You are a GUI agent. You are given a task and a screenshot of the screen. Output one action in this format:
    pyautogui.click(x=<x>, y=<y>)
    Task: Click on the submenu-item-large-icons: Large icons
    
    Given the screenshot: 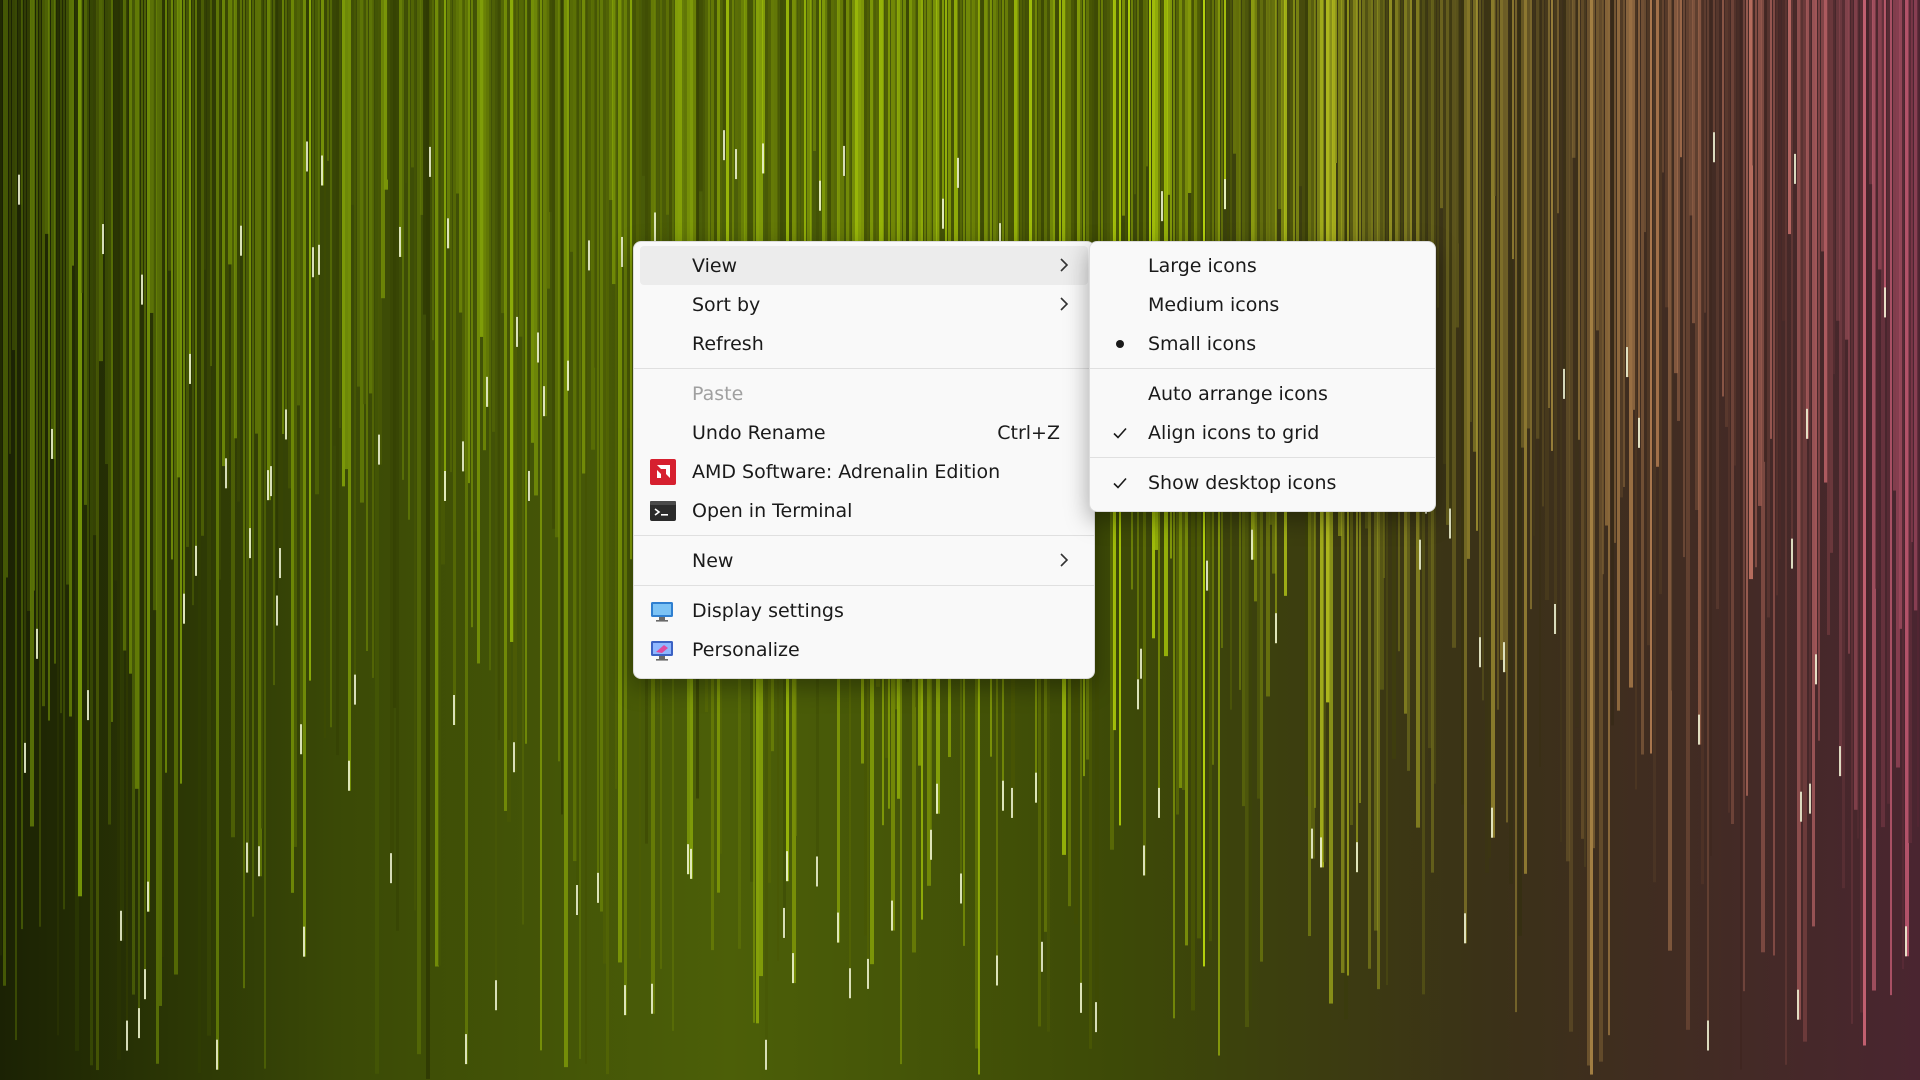 What is the action you would take?
    pyautogui.click(x=1262, y=265)
    